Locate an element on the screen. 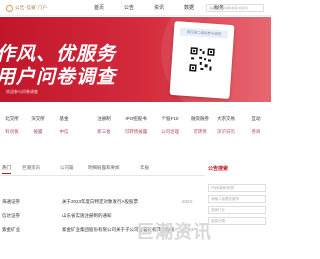 This screenshot has height=259, width=320. quick-row-1: 北交所 深交所 基金 注册制 IPO招股书 个股F10 融资融券 大宗交易 互动 is located at coordinates (135, 121).